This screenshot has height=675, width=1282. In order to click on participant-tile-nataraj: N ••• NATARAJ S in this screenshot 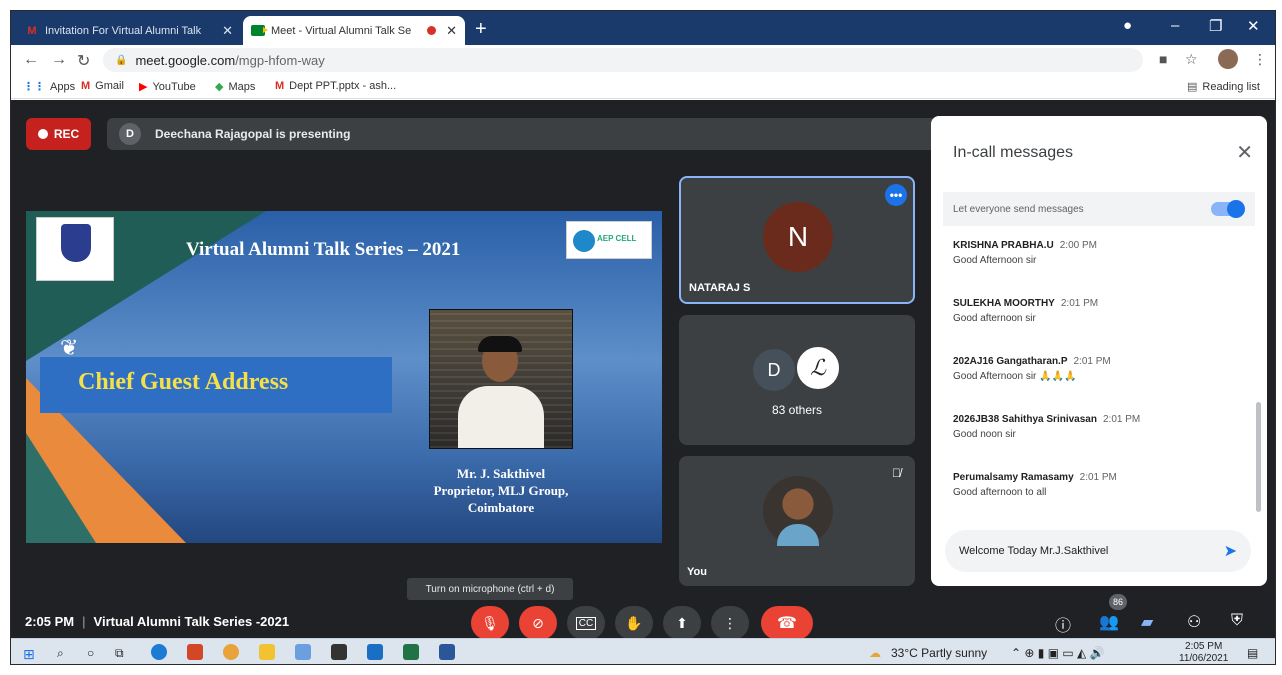, I will do `click(797, 240)`.